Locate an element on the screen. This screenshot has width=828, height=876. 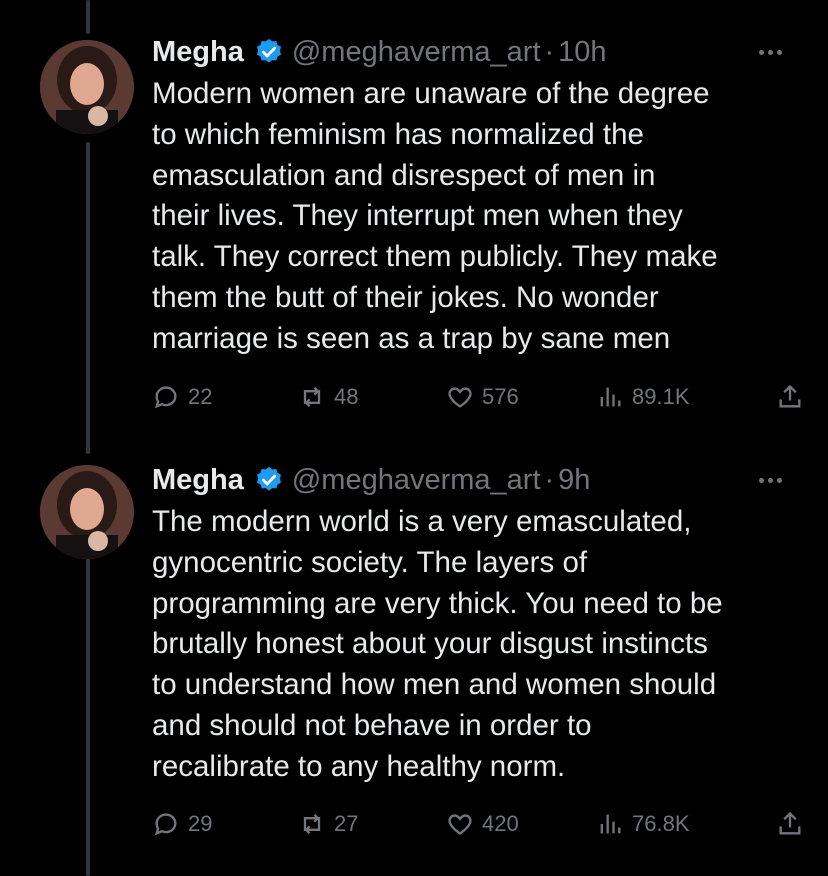
timestamp: 10h is located at coordinates (582, 52).